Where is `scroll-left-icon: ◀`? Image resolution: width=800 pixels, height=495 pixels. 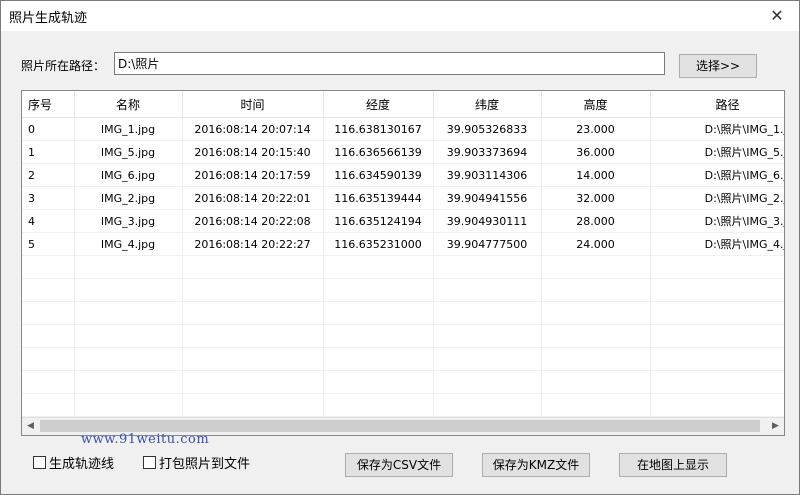
scroll-left-icon: ◀ is located at coordinates (30, 426).